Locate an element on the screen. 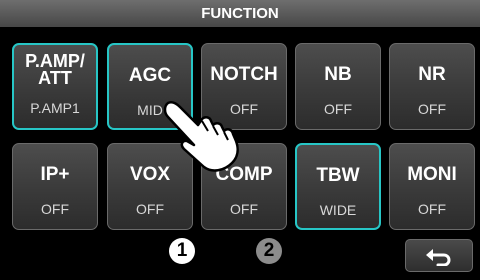 This screenshot has height=280, width=480. pamp-att-label: P.AMP/ ATT is located at coordinates (55, 69).